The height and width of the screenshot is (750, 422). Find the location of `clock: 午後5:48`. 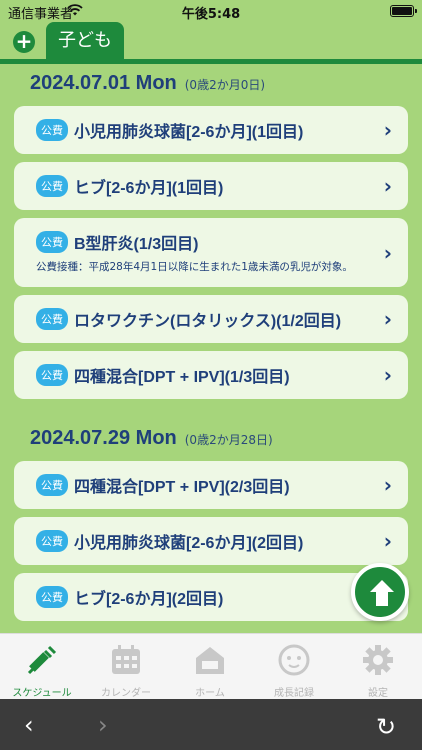

clock: 午後5:48 is located at coordinates (211, 14).